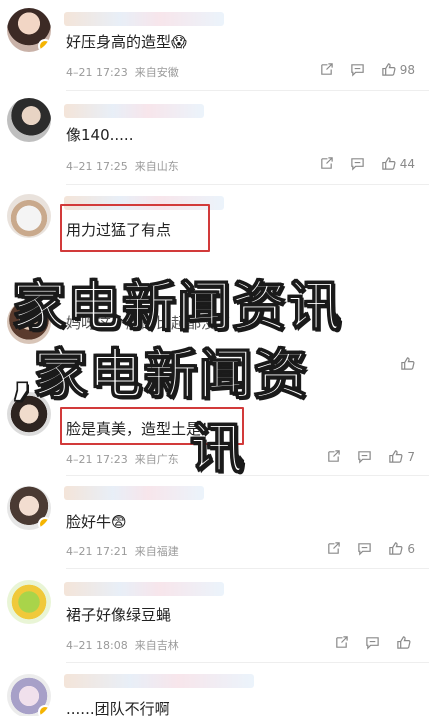 The image size is (429, 716). Describe the element at coordinates (97, 551) in the screenshot. I see `timestamp: 4–21 17:21` at that location.